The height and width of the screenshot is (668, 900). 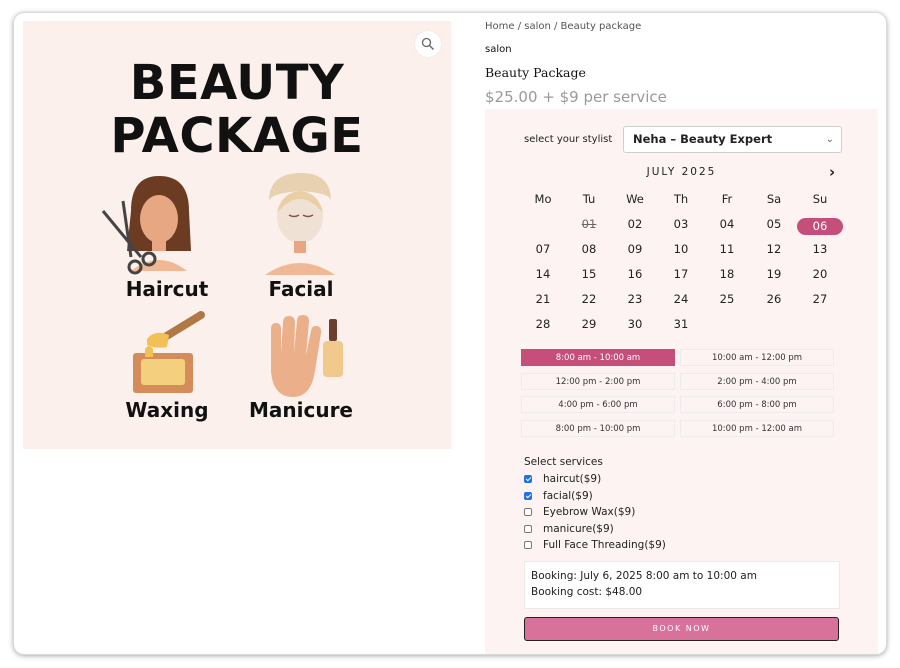 What do you see at coordinates (757, 428) in the screenshot?
I see `time-slot-button: 10:00 pm - 12:00 am` at bounding box center [757, 428].